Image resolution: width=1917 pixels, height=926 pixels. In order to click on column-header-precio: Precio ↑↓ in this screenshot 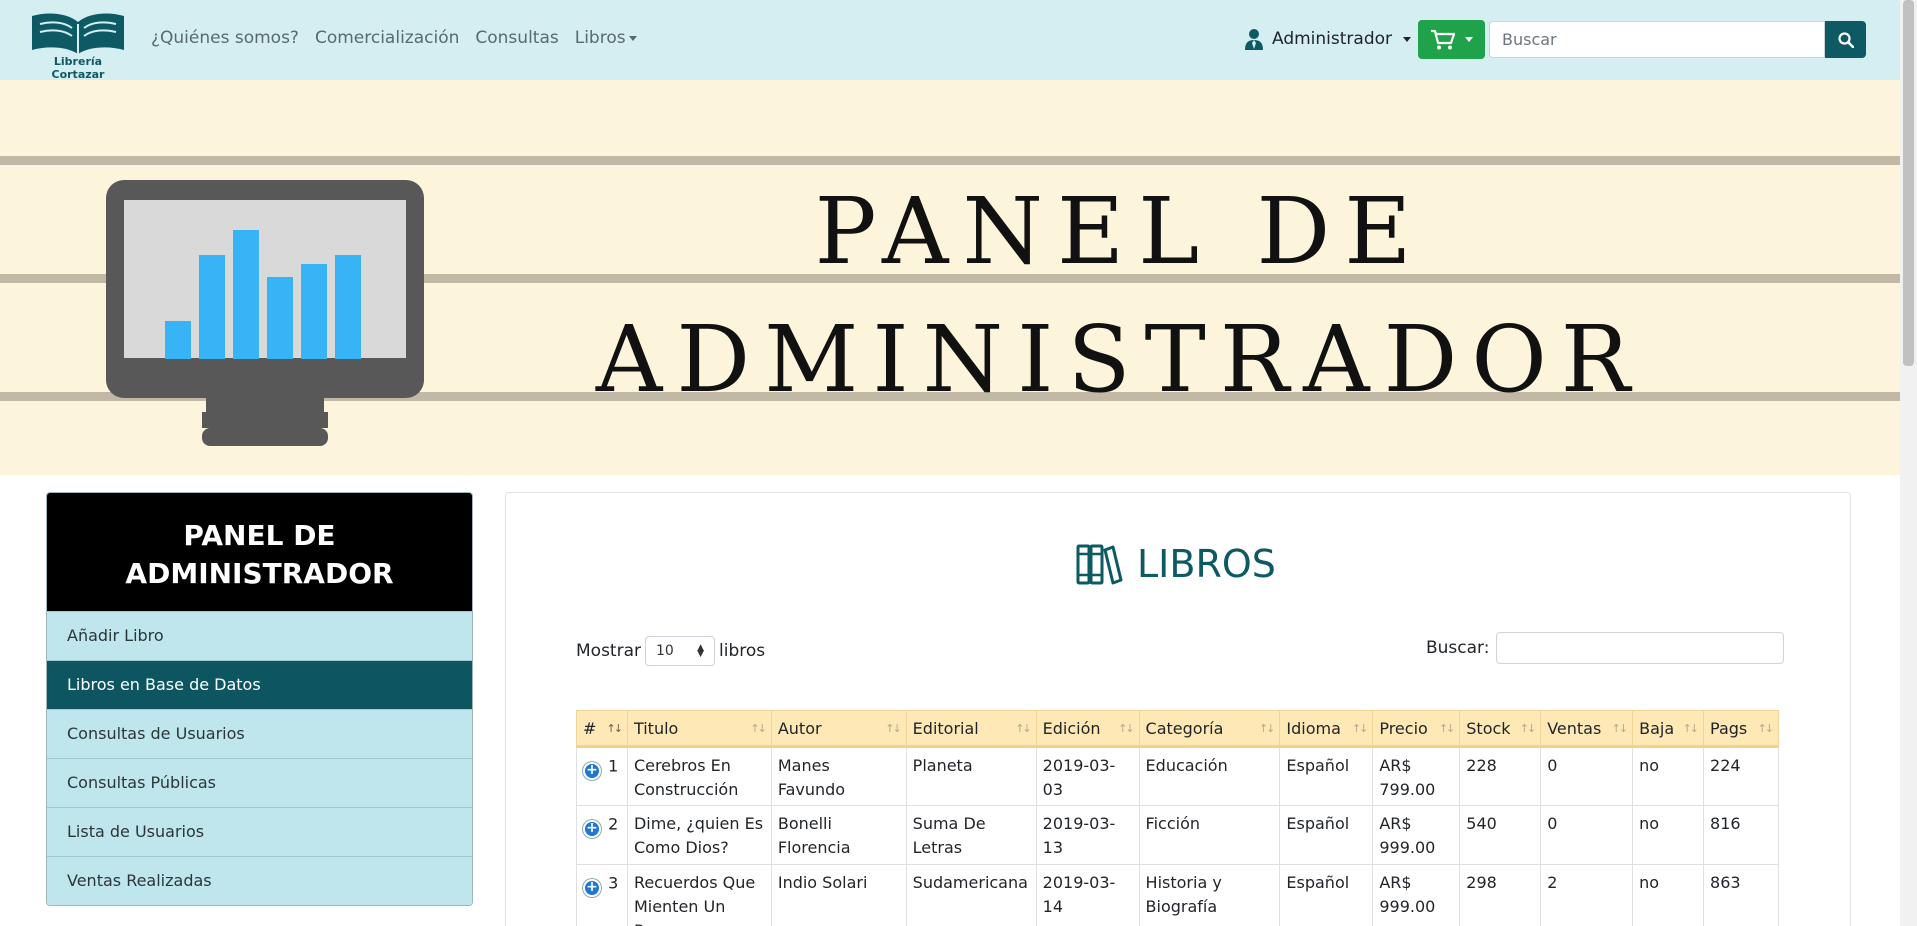, I will do `click(1416, 729)`.